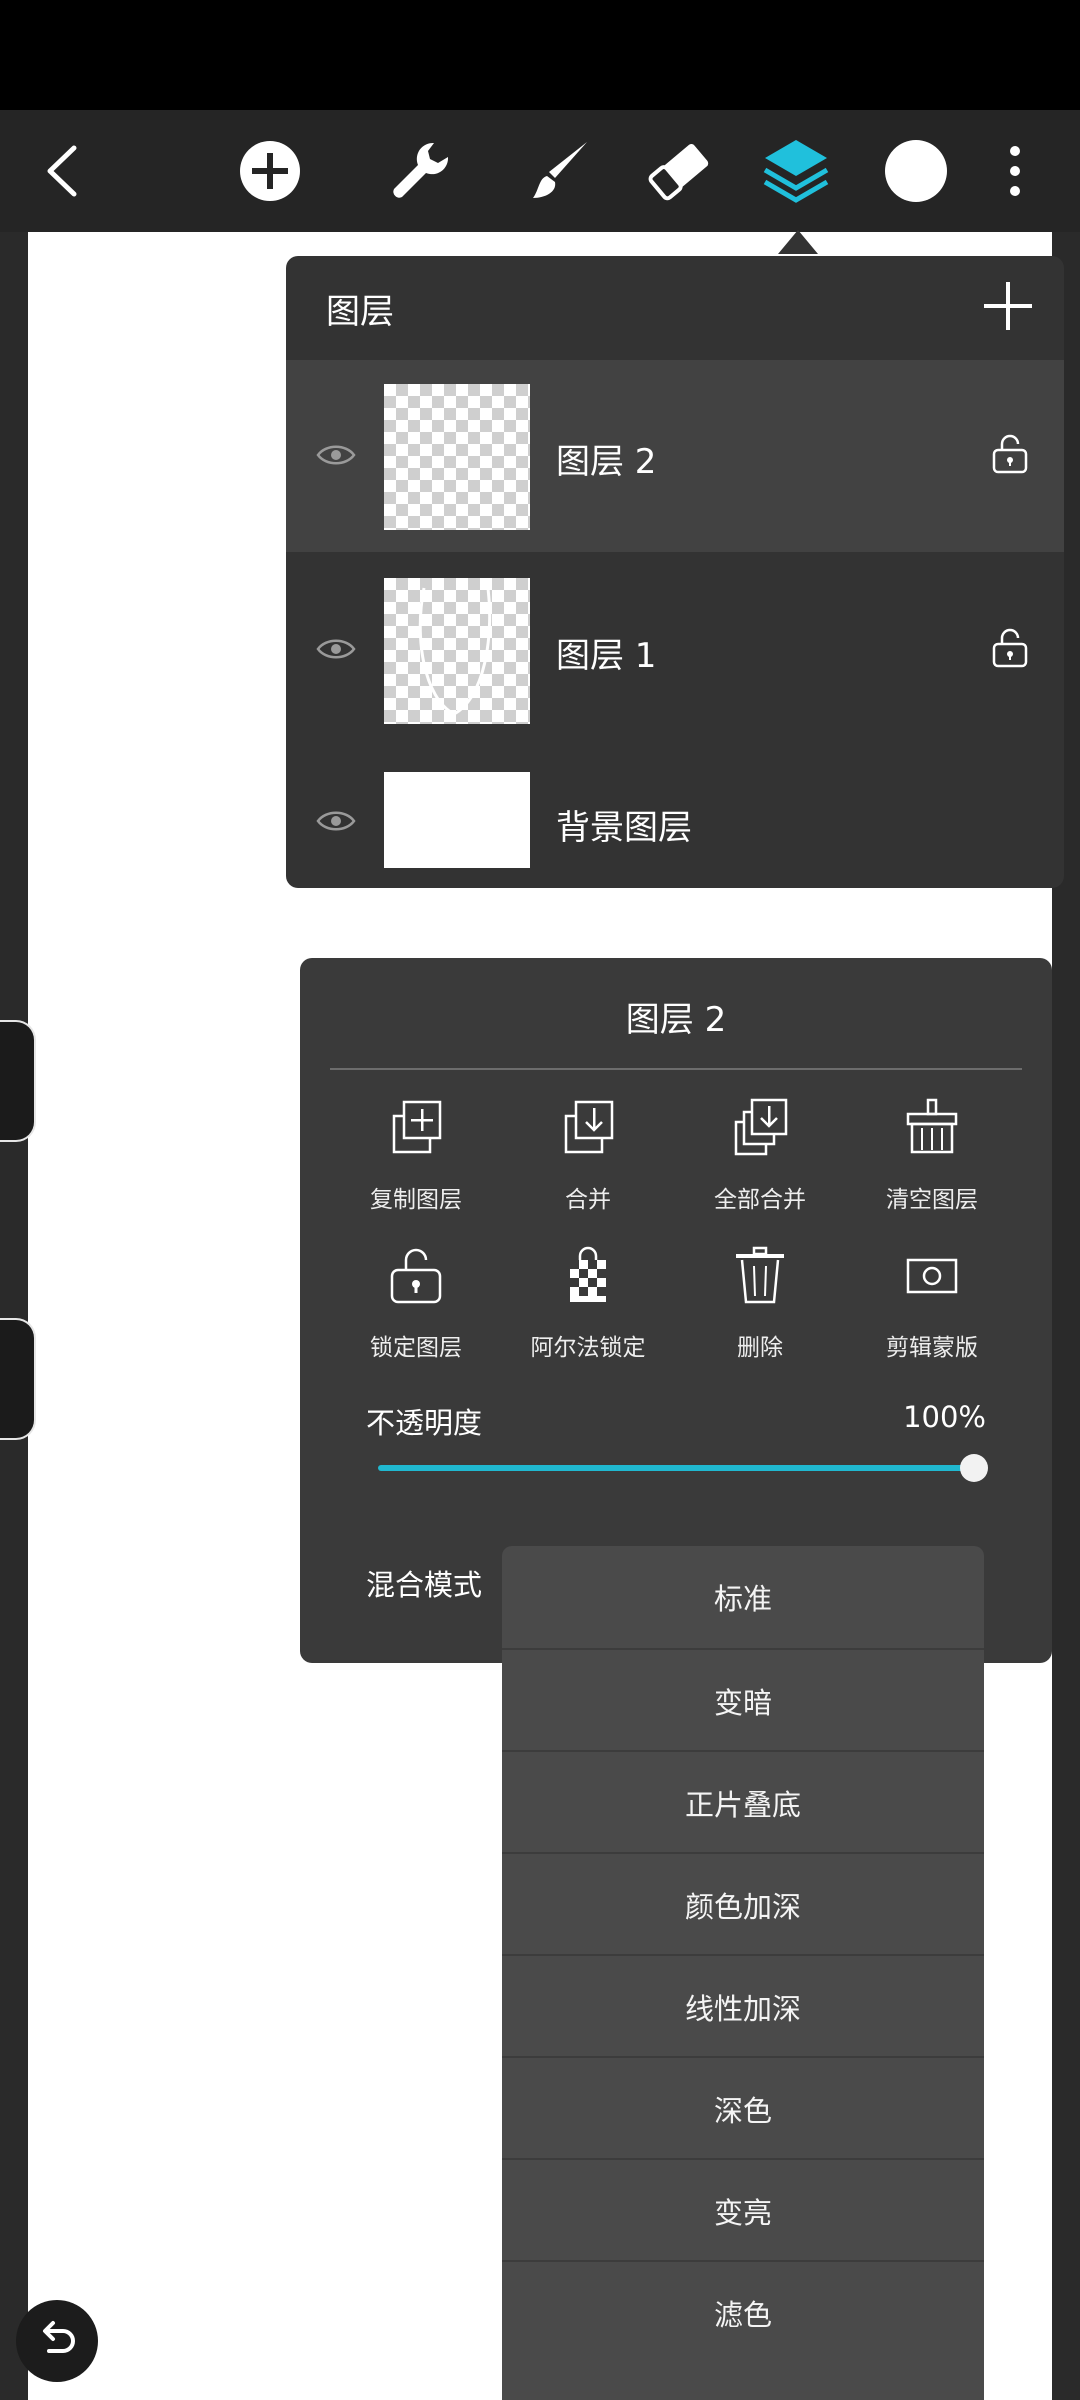  I want to click on layers-panel-title: 图层, so click(360, 312).